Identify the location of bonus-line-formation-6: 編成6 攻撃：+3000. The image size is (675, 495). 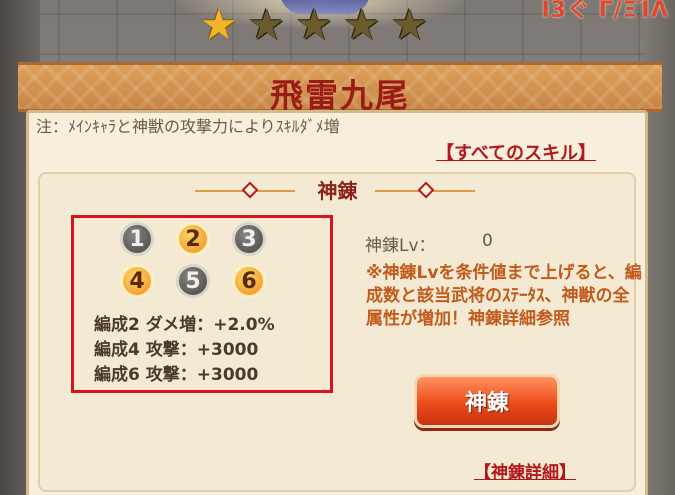
(176, 375).